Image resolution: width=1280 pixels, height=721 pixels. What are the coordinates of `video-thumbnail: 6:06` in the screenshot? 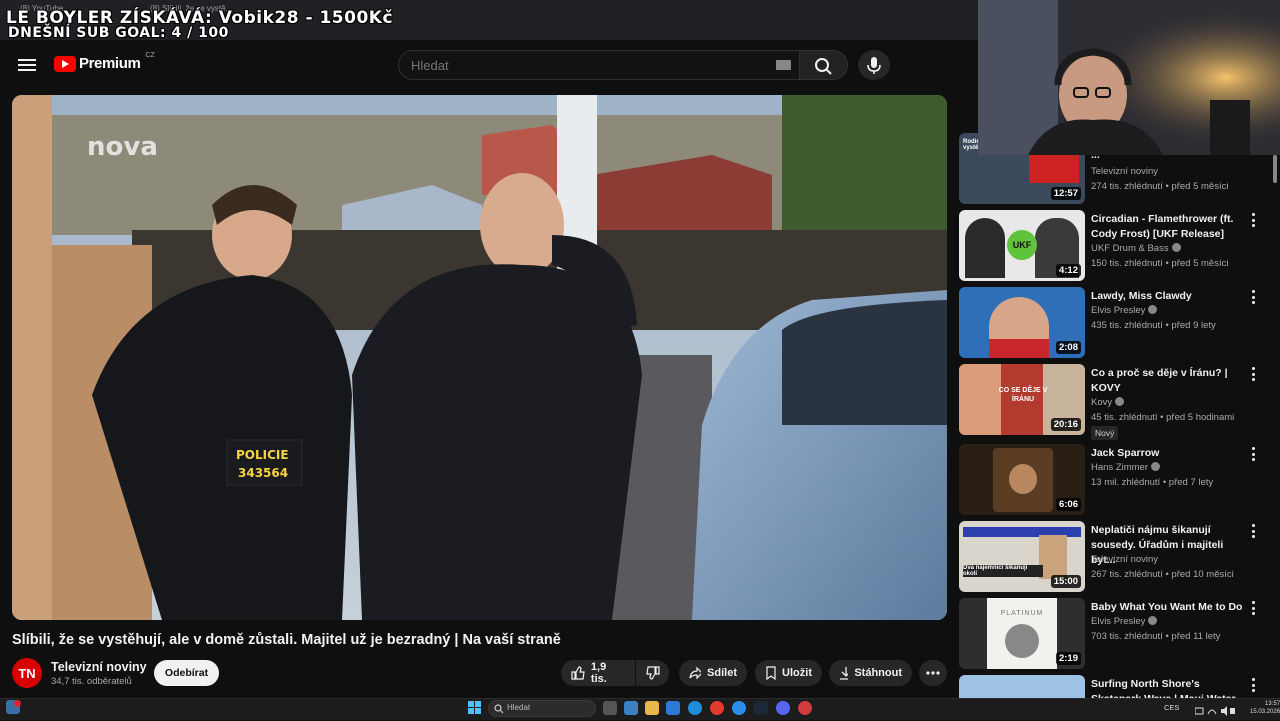 It's located at (1022, 479).